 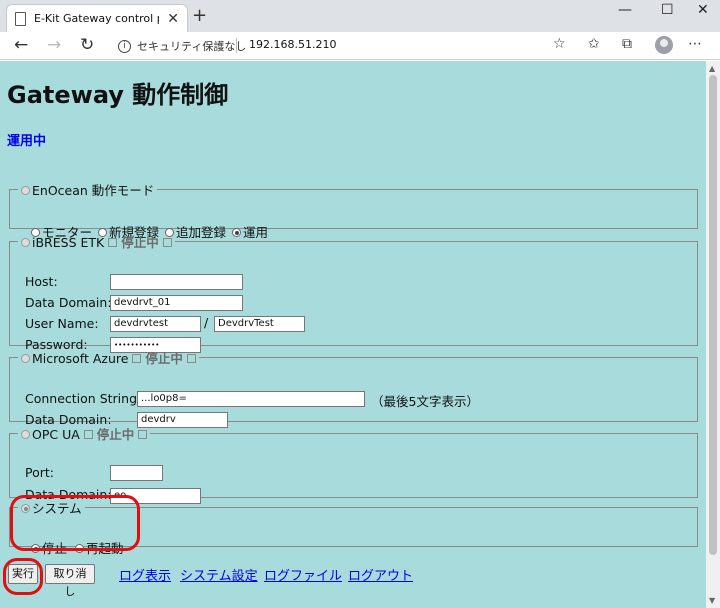 What do you see at coordinates (25, 434) in the screenshot?
I see `opcua-section-radio` at bounding box center [25, 434].